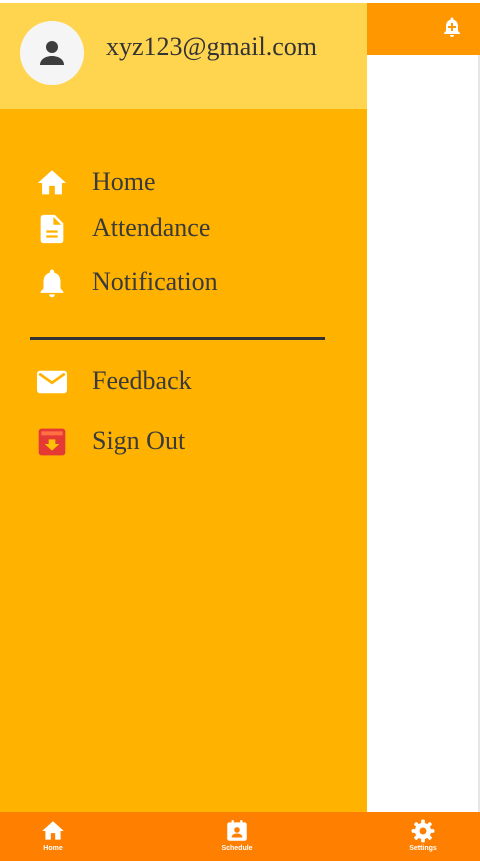 The height and width of the screenshot is (861, 480). I want to click on add-notification-button, so click(452, 27).